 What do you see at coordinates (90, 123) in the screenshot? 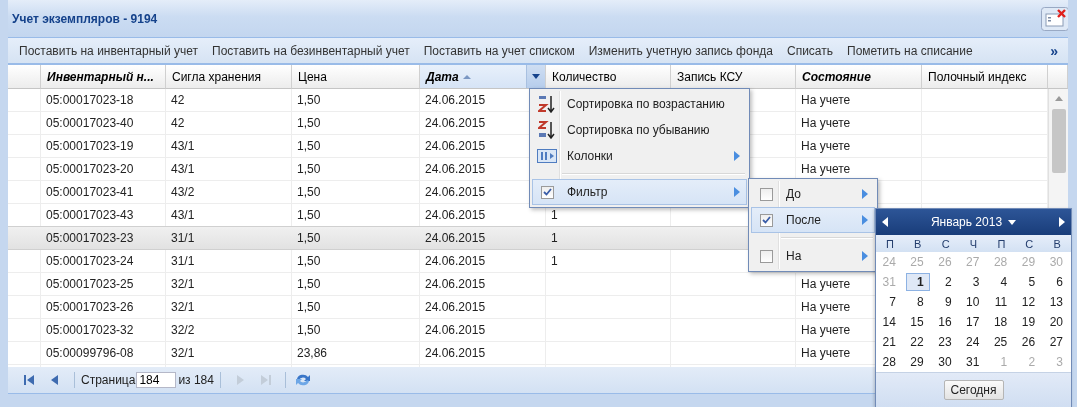
I see `table-cell: 05:00017023-40` at bounding box center [90, 123].